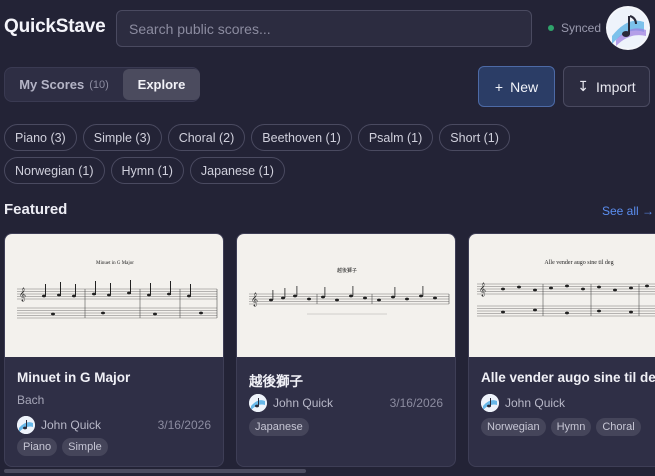 The image size is (655, 476). I want to click on score-title: Alle vender augo sine til deg, so click(568, 377).